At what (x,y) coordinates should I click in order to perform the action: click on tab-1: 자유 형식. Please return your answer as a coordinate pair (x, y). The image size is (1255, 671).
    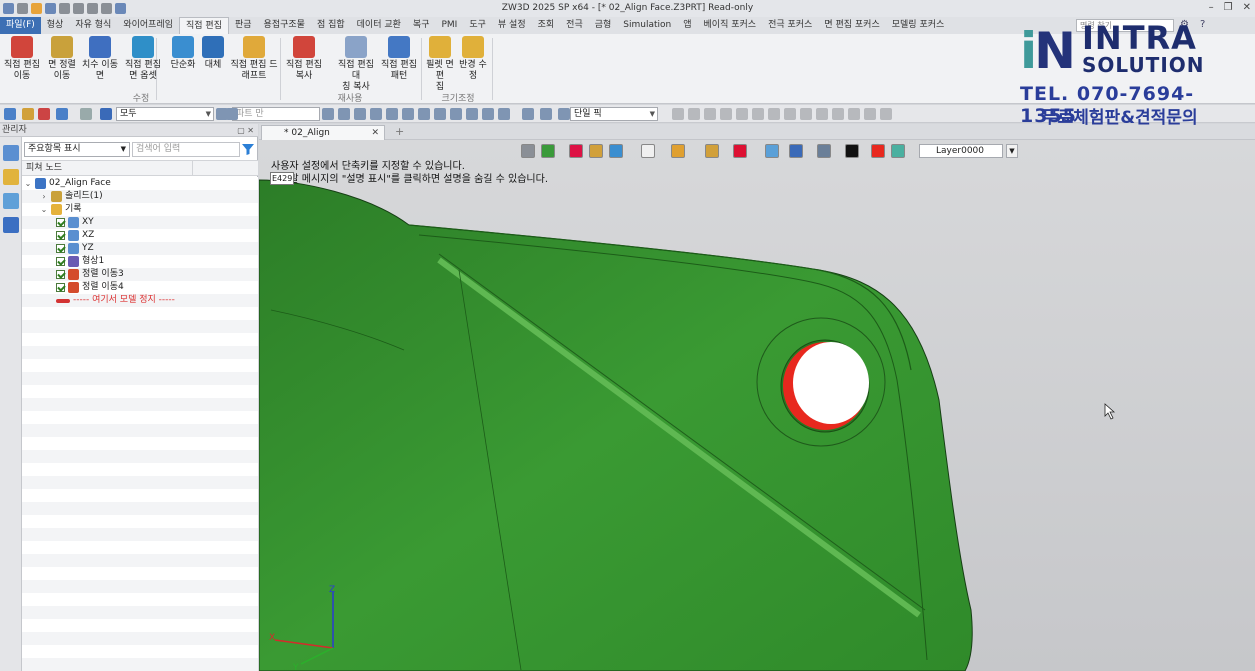
    Looking at the image, I should click on (93, 25).